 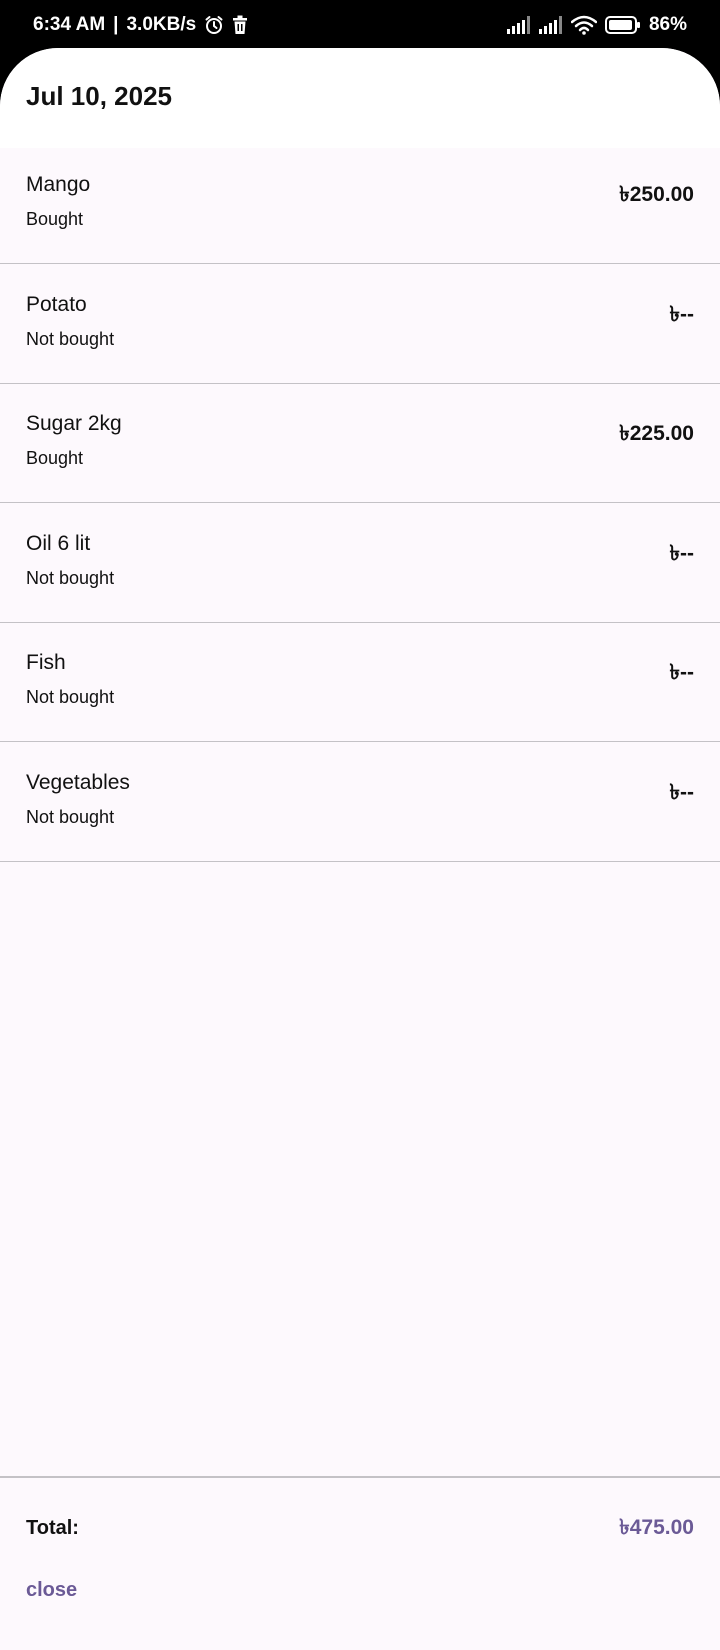 What do you see at coordinates (161, 24) in the screenshot?
I see `status-network-speed: 3.0KB/s` at bounding box center [161, 24].